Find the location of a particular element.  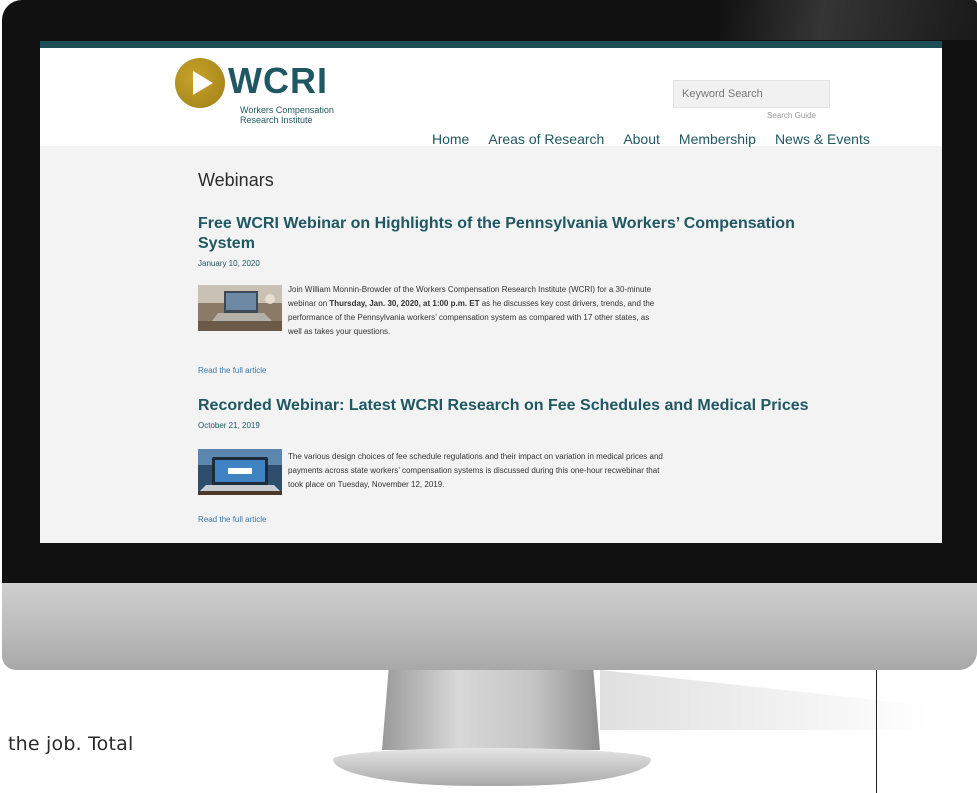

article-date: October 21, 2019 is located at coordinates (229, 425).